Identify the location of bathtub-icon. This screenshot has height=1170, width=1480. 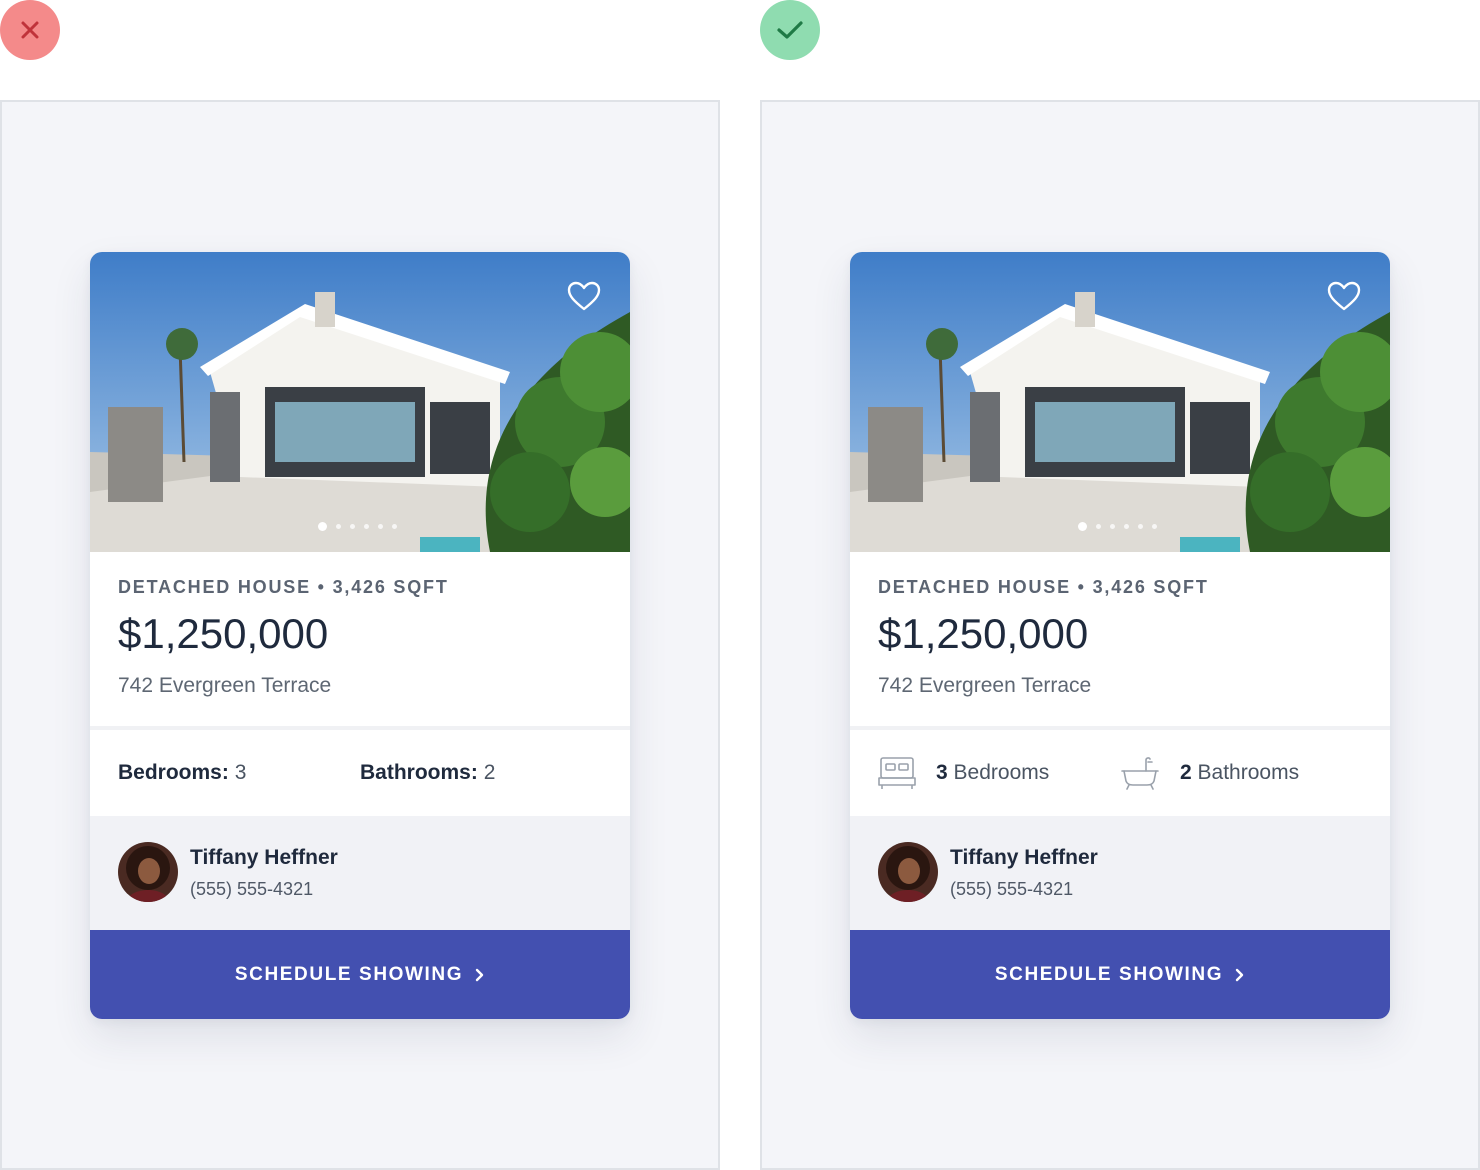
(1140, 773).